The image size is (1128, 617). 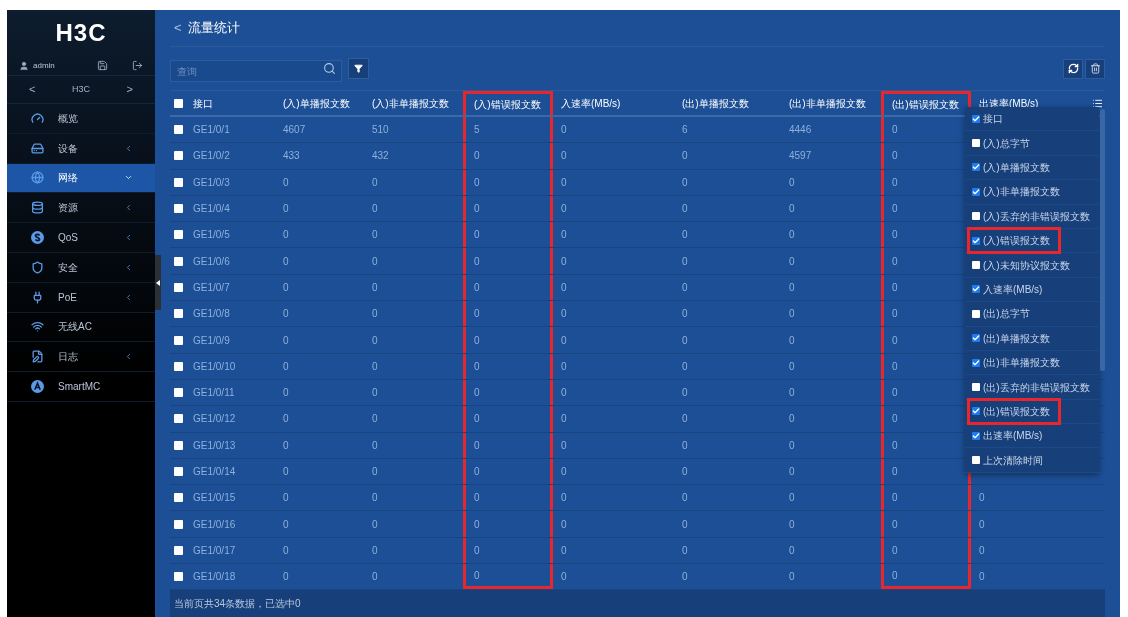 What do you see at coordinates (1032, 119) in the screenshot?
I see `column-menu-item: 接口` at bounding box center [1032, 119].